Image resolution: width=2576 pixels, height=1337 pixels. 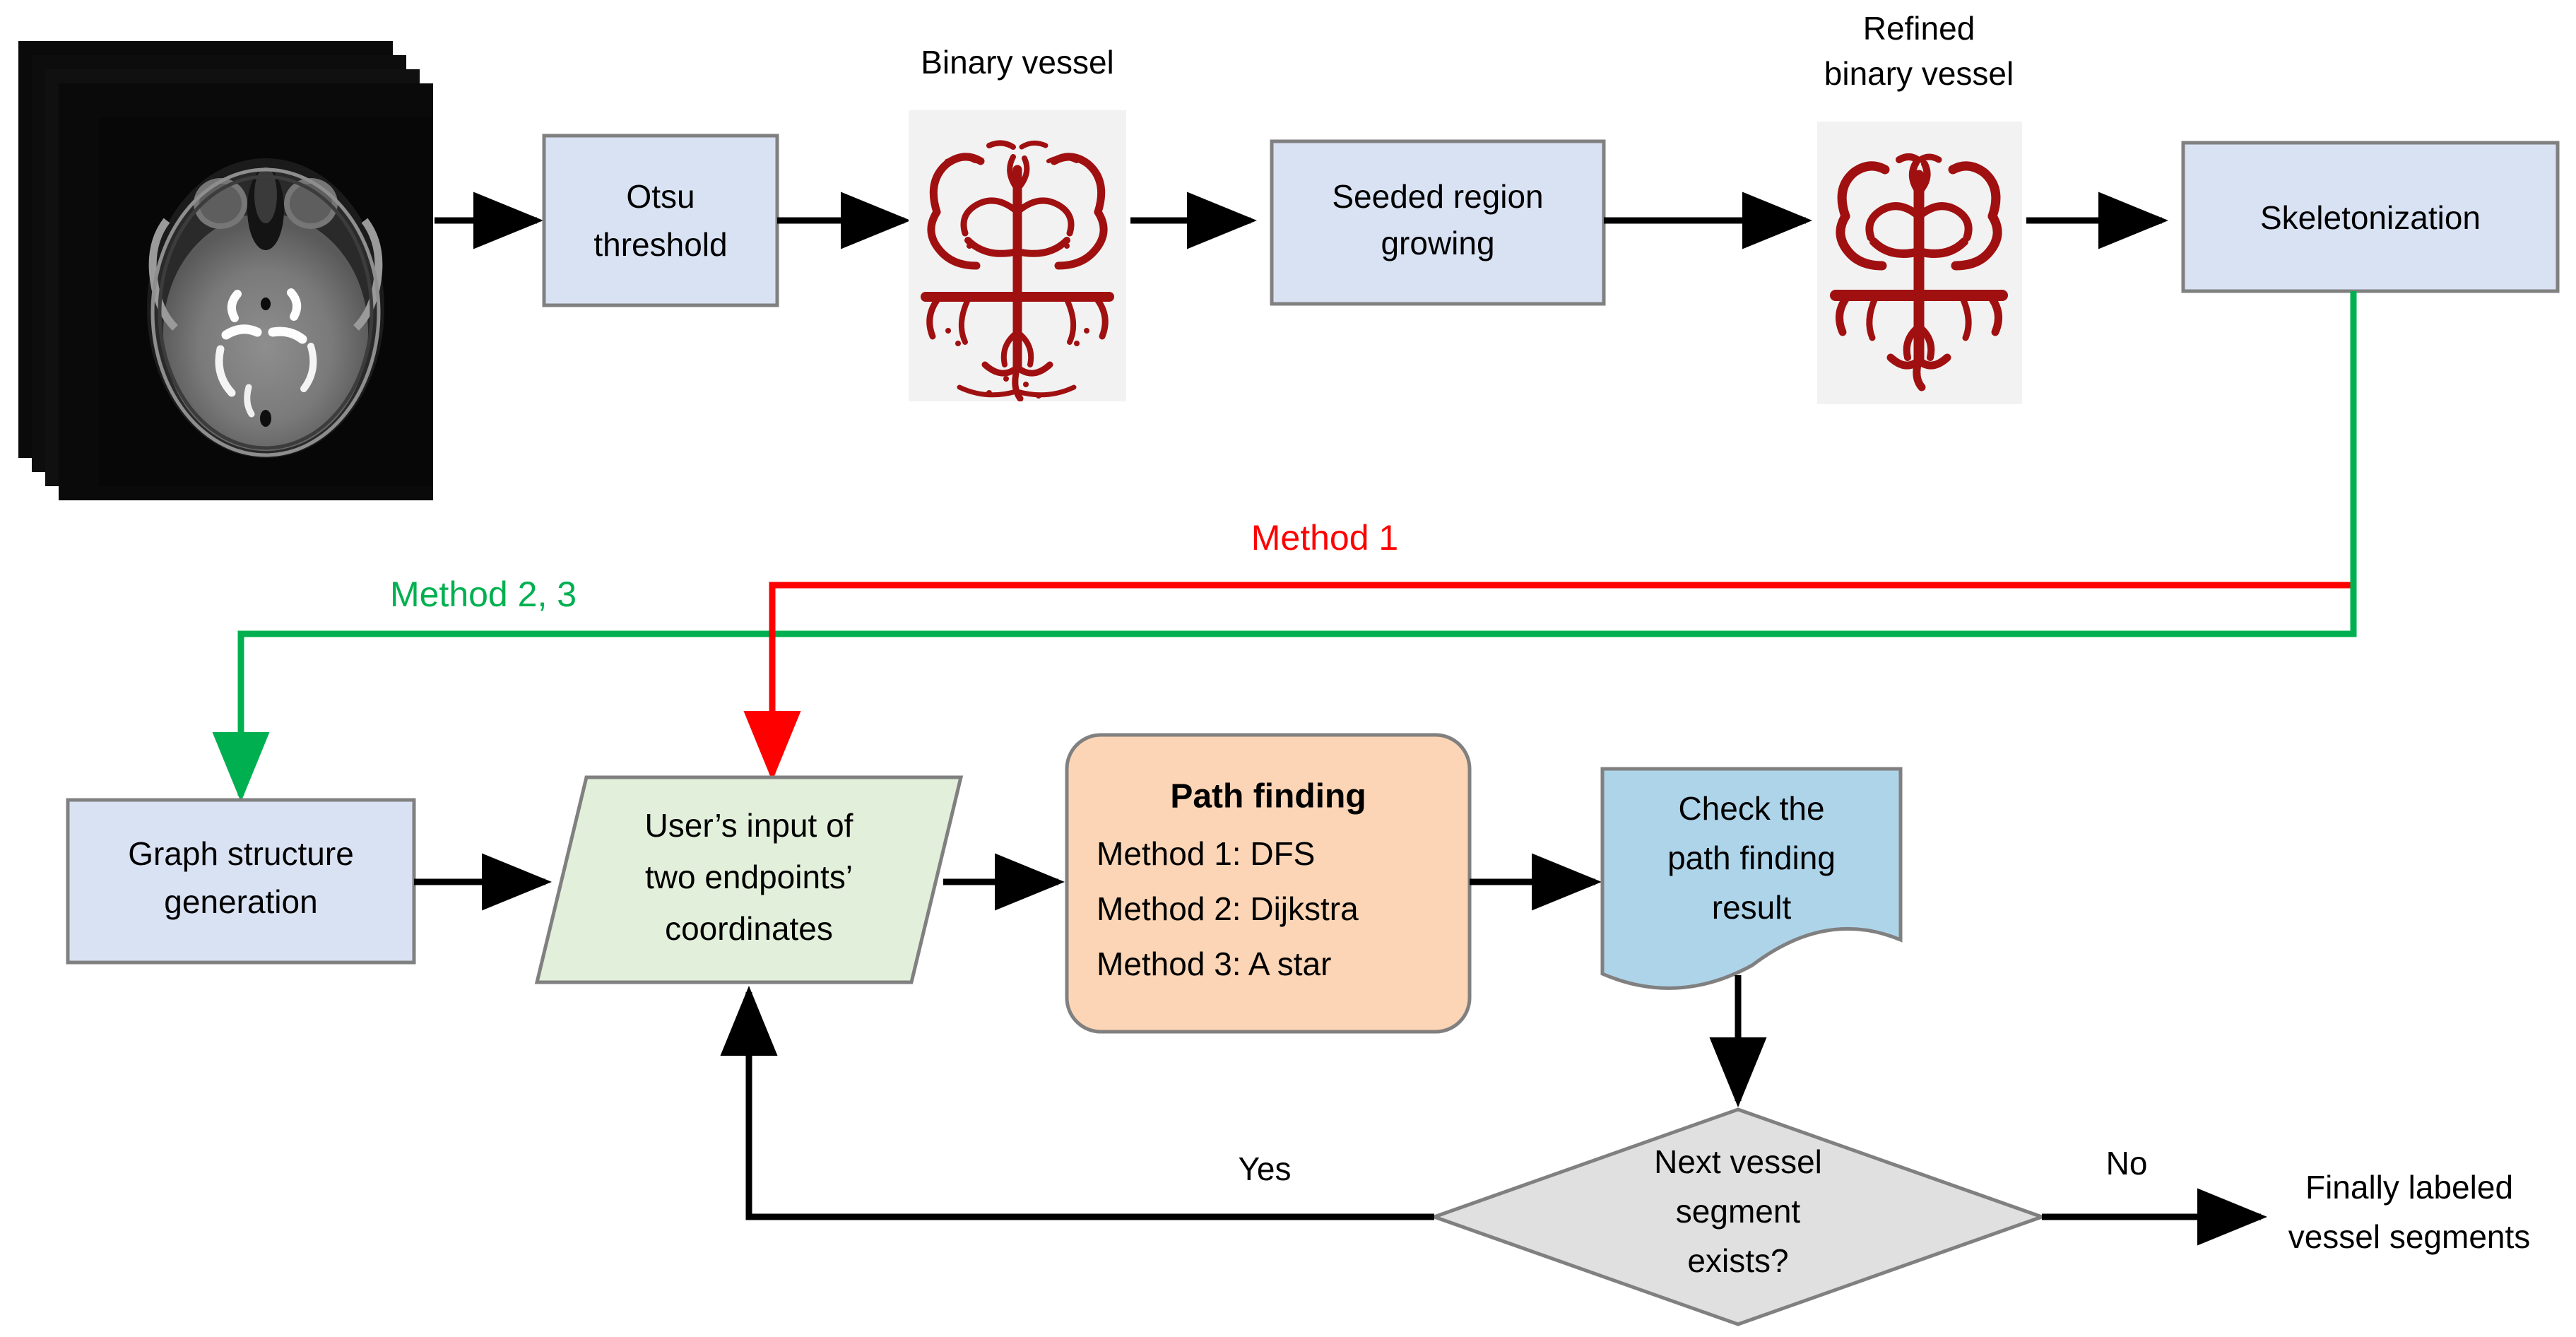 What do you see at coordinates (660, 220) in the screenshot?
I see `node-otsu-threshold: Otsu threshold` at bounding box center [660, 220].